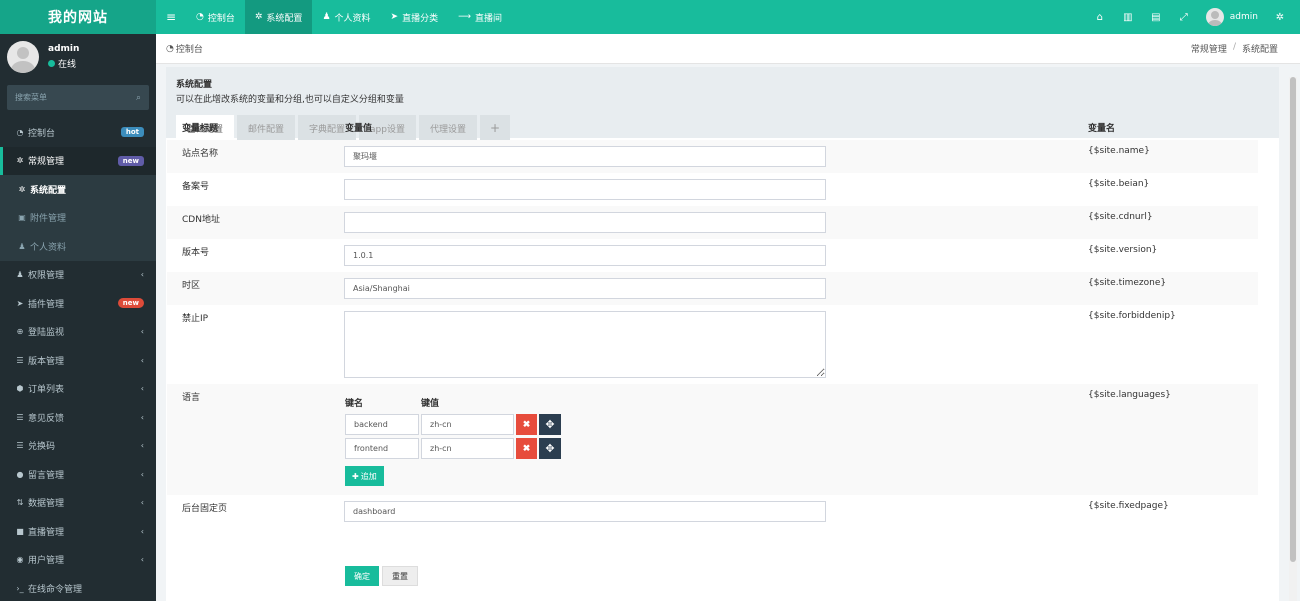  What do you see at coordinates (215, 17) in the screenshot?
I see `topnav-dashboard: ◔ 控制台` at bounding box center [215, 17].